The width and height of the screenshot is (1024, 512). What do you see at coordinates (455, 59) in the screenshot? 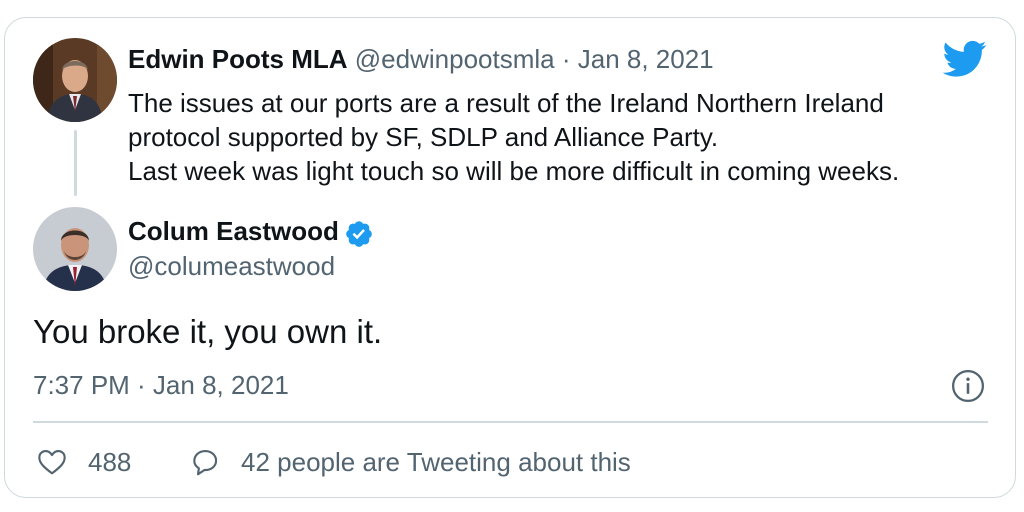
I see `parent-author-handle: @edwinpootsmla` at bounding box center [455, 59].